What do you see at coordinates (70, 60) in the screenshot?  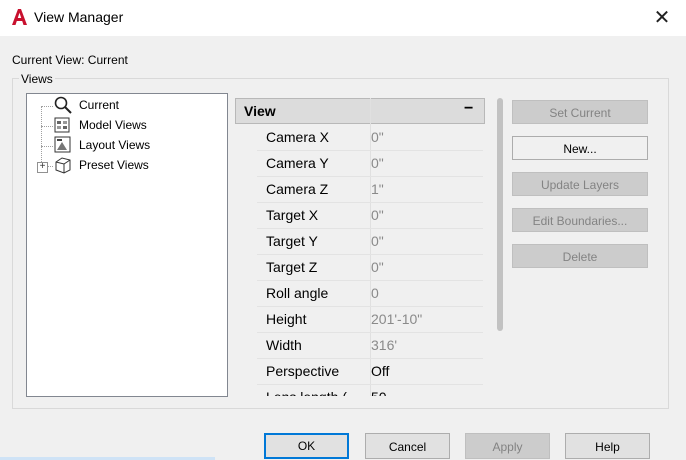 I see `current-view-label: Current View: Current` at bounding box center [70, 60].